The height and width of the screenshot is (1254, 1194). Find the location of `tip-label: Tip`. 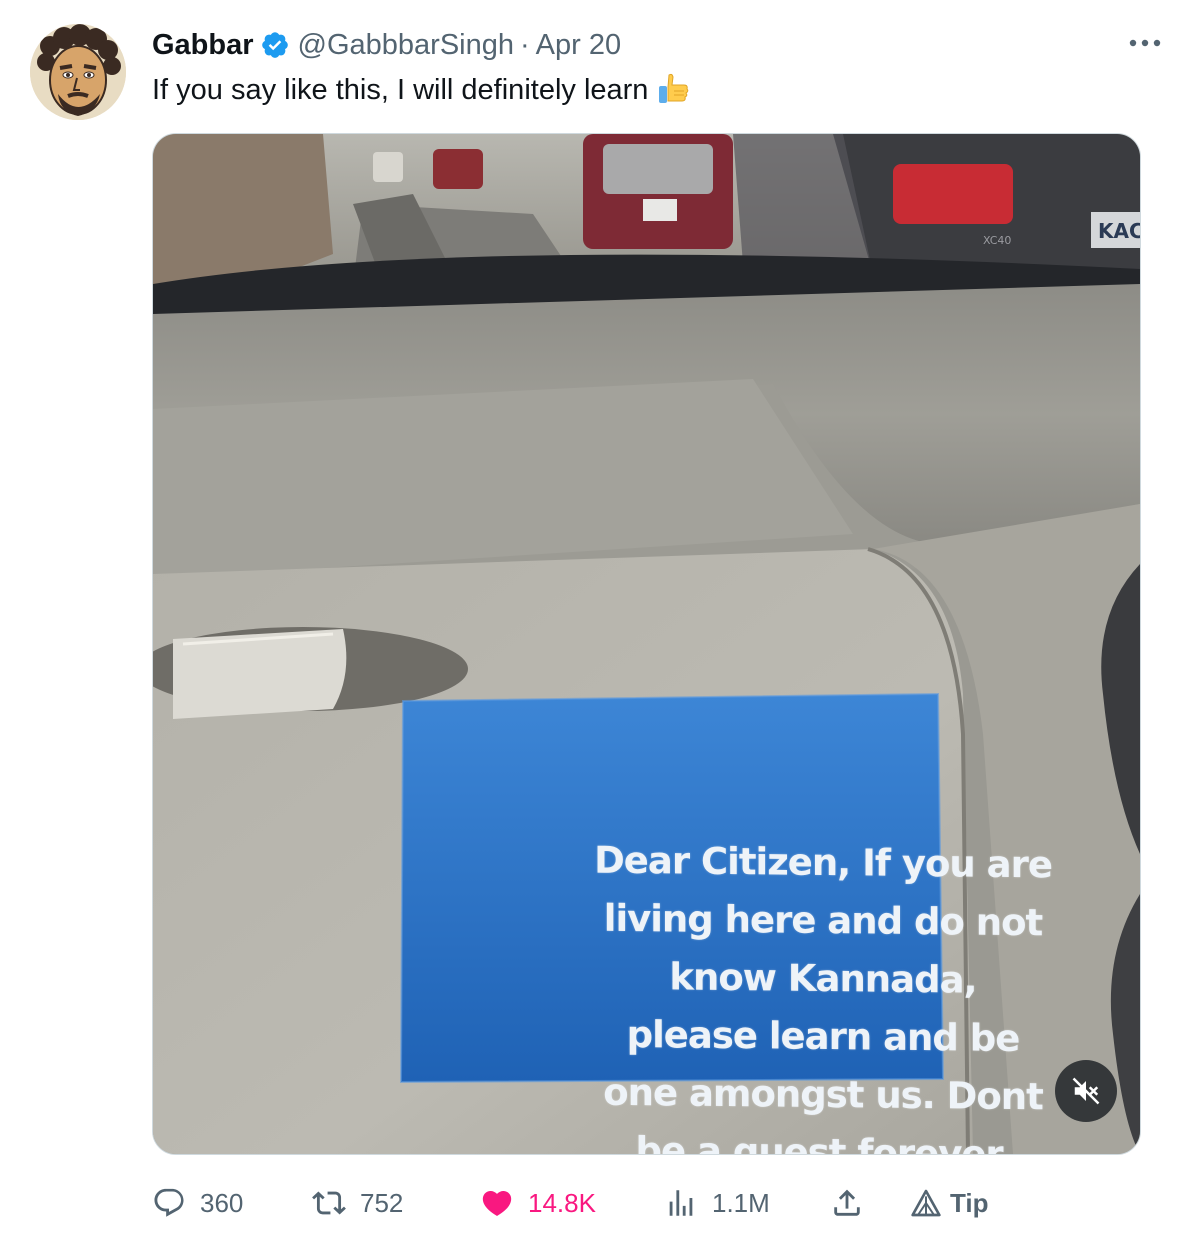

tip-label: Tip is located at coordinates (969, 1202).